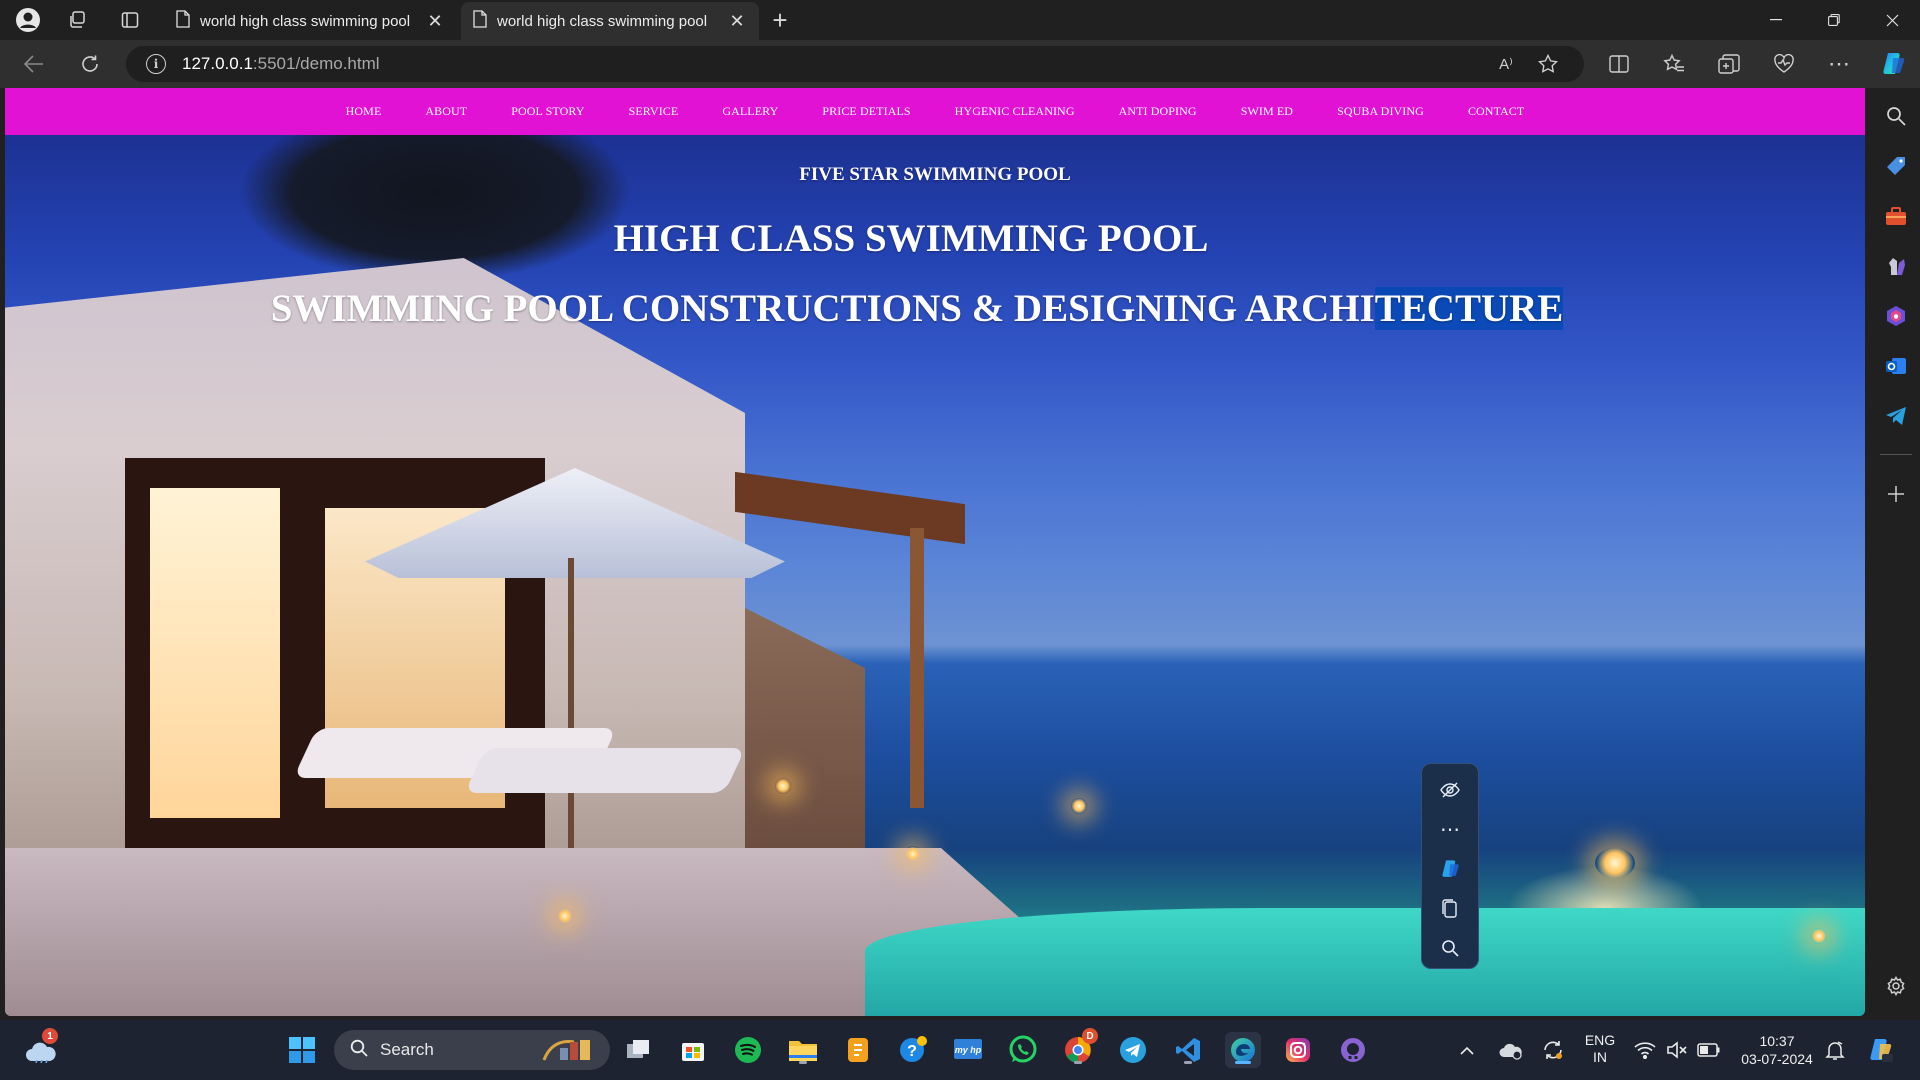 This screenshot has width=1920, height=1080. I want to click on svg-text: my hp, so click(968, 1050).